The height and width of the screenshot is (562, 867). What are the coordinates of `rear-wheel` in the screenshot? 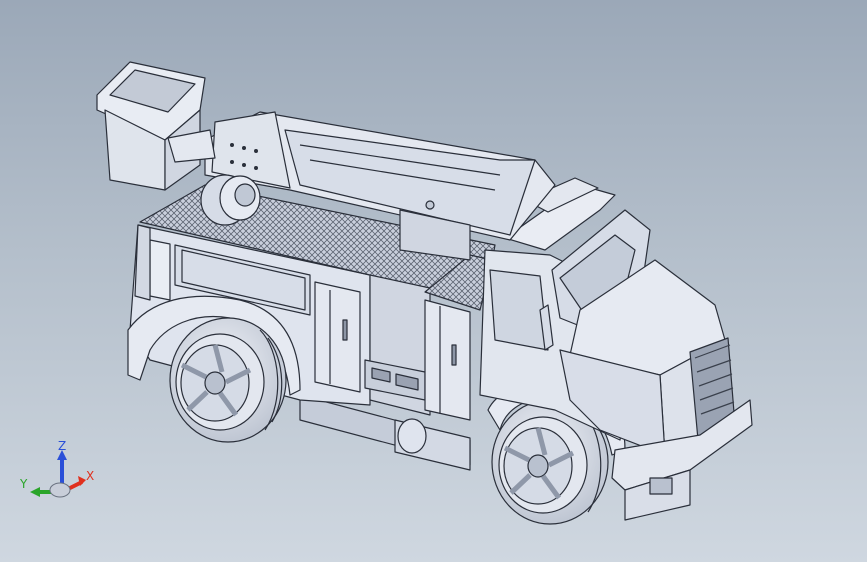 It's located at (228, 380).